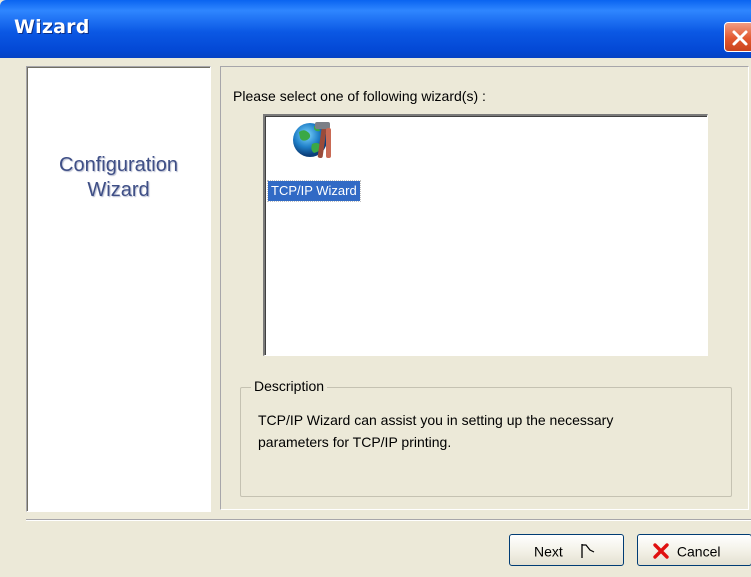  Describe the element at coordinates (661, 551) in the screenshot. I see `red-x-icon` at that location.